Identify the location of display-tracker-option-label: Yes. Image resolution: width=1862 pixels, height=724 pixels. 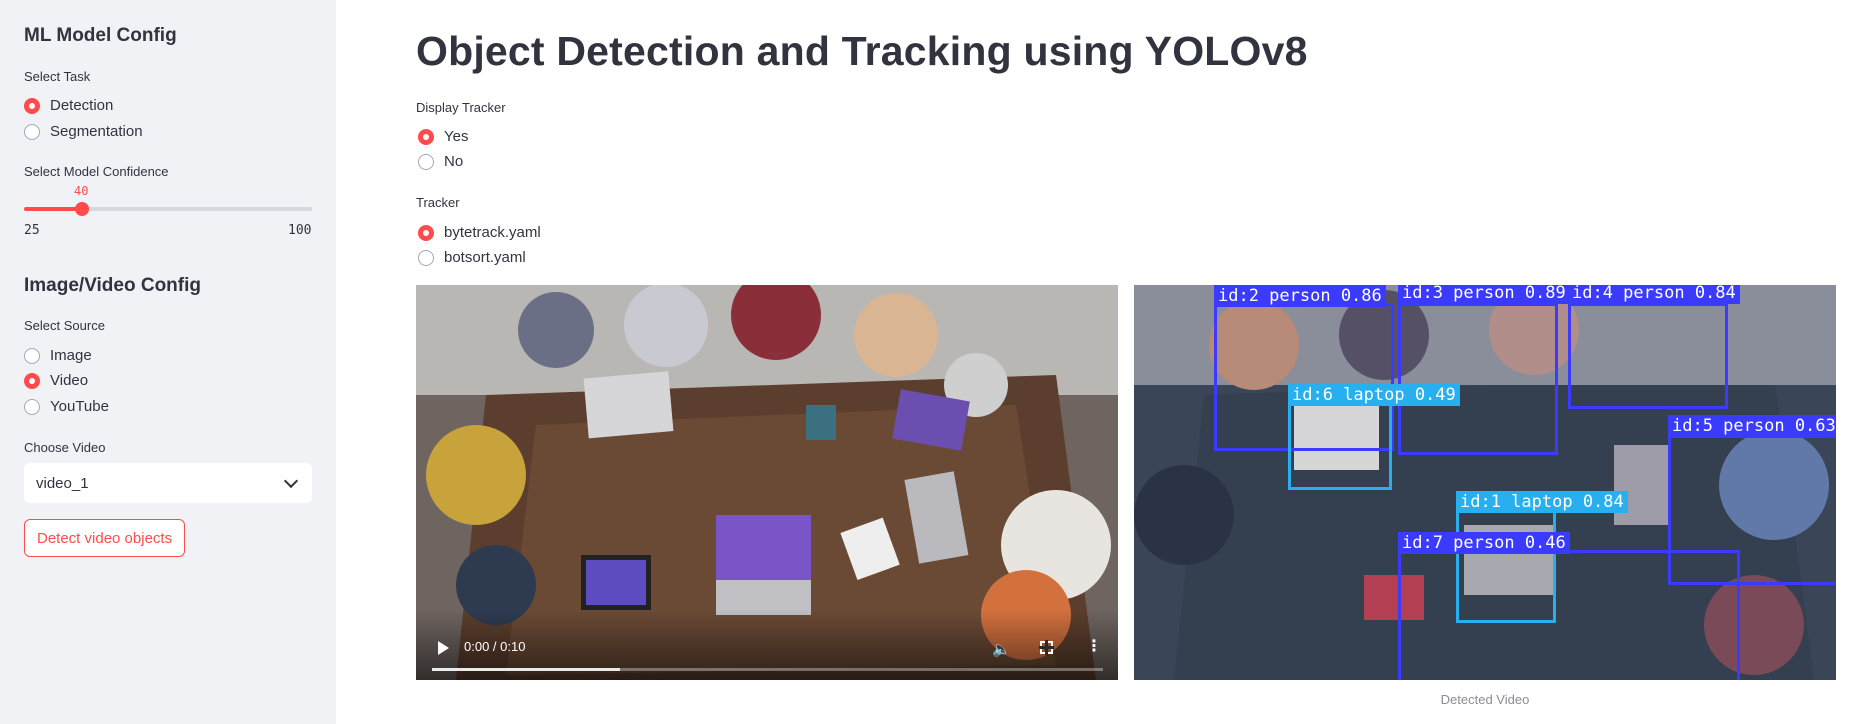
(456, 136).